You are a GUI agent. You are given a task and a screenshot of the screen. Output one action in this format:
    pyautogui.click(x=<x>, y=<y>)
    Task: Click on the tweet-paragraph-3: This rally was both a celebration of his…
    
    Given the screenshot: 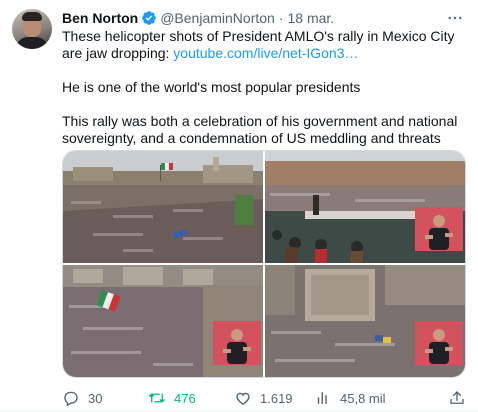 What is the action you would take?
    pyautogui.click(x=260, y=129)
    